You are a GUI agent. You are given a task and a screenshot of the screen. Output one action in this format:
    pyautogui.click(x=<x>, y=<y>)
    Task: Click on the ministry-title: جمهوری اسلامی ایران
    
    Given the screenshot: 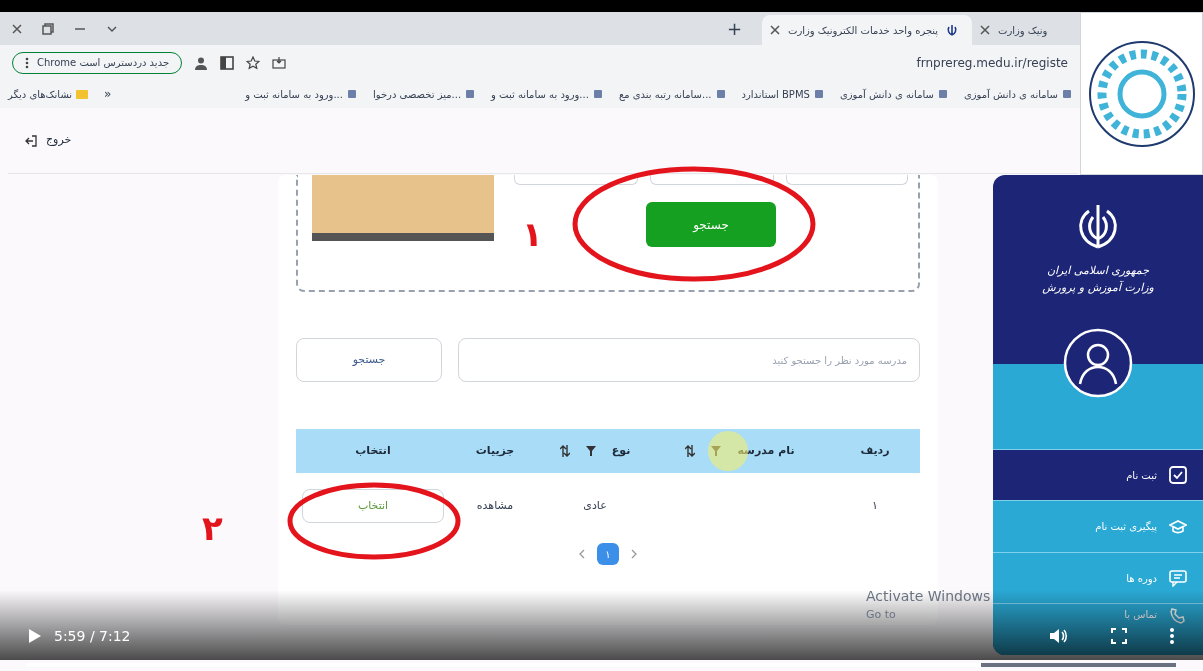 What is the action you would take?
    pyautogui.click(x=1097, y=271)
    